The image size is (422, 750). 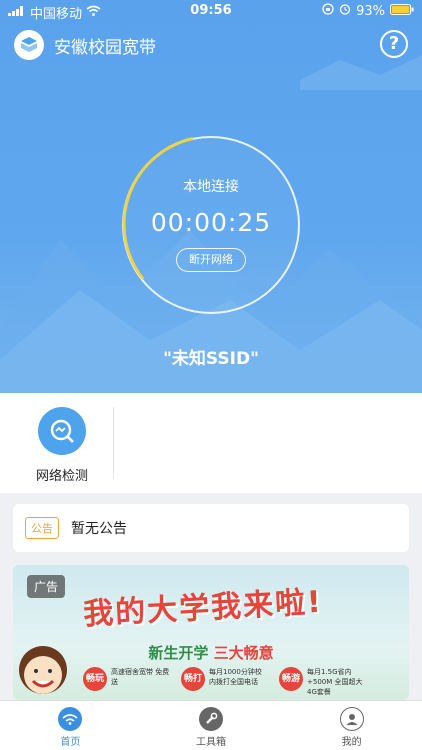 What do you see at coordinates (211, 719) in the screenshot?
I see `wrench-icon` at bounding box center [211, 719].